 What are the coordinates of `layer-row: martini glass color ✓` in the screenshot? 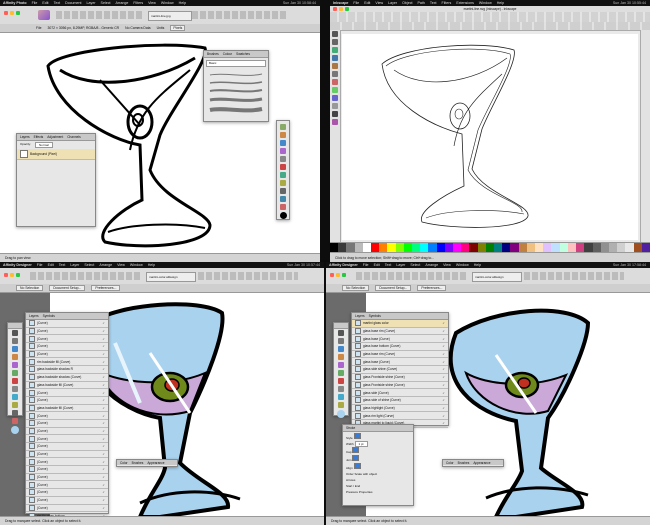 It's located at (400, 324).